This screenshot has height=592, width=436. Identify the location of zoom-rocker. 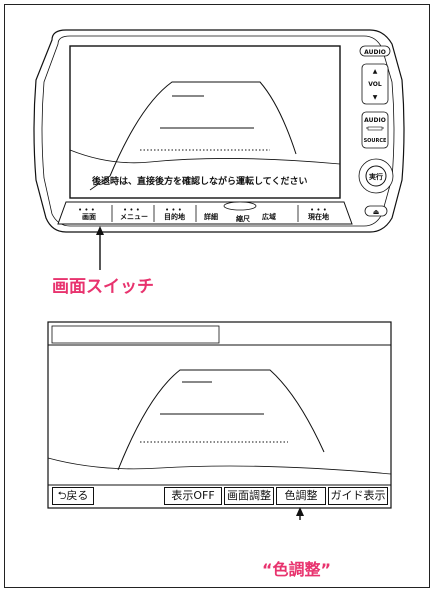
(240, 206).